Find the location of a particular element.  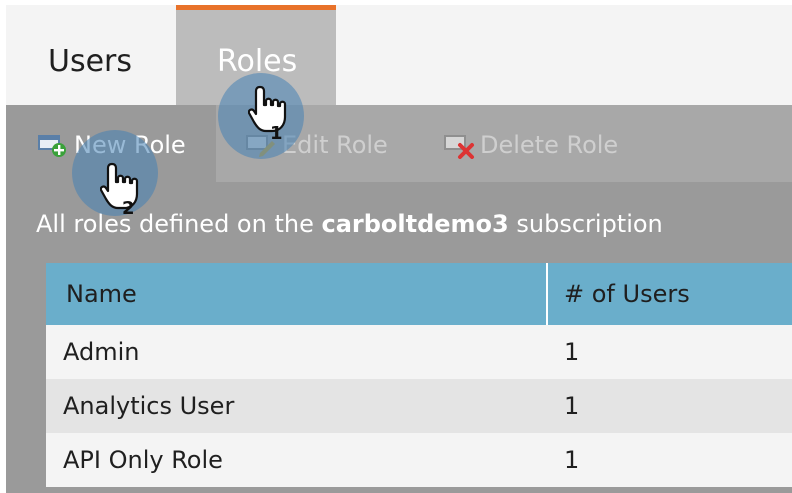

edit-role-icon is located at coordinates (260, 146).